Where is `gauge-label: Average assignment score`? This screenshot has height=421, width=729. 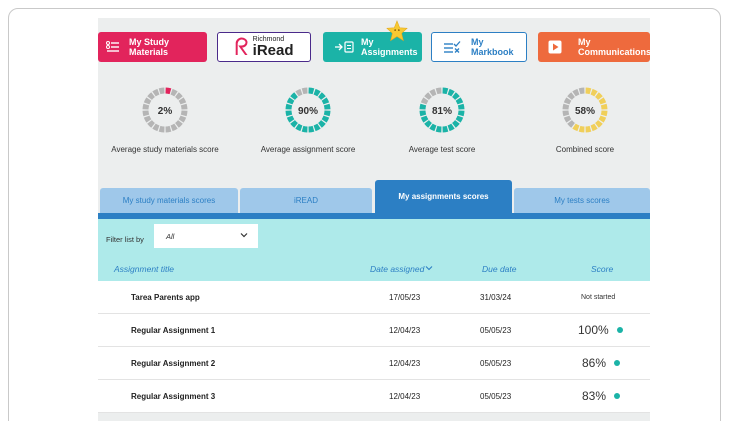 gauge-label: Average assignment score is located at coordinates (308, 149).